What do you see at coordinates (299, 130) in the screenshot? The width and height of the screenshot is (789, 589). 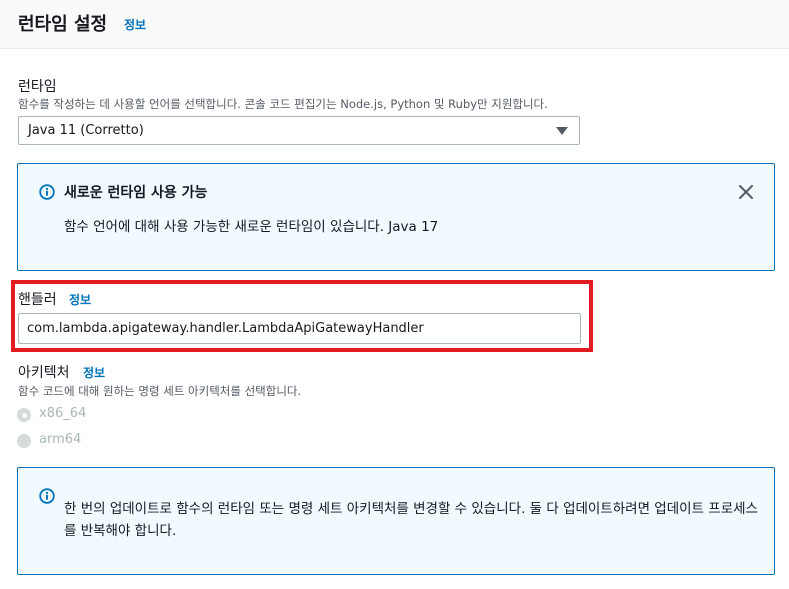 I see `runtime-select: Java 11 (Corretto)` at bounding box center [299, 130].